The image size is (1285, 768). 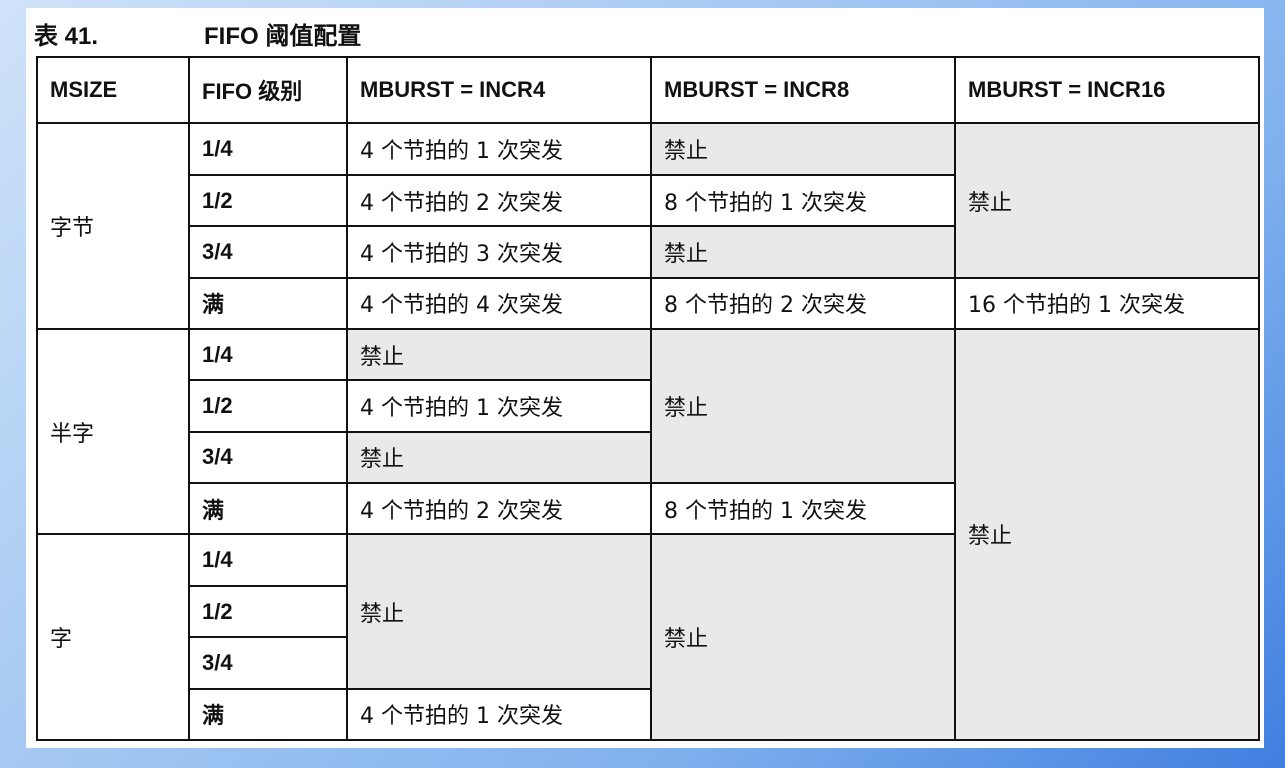 What do you see at coordinates (268, 90) in the screenshot?
I see `header-fifo-level: FIFO 级别` at bounding box center [268, 90].